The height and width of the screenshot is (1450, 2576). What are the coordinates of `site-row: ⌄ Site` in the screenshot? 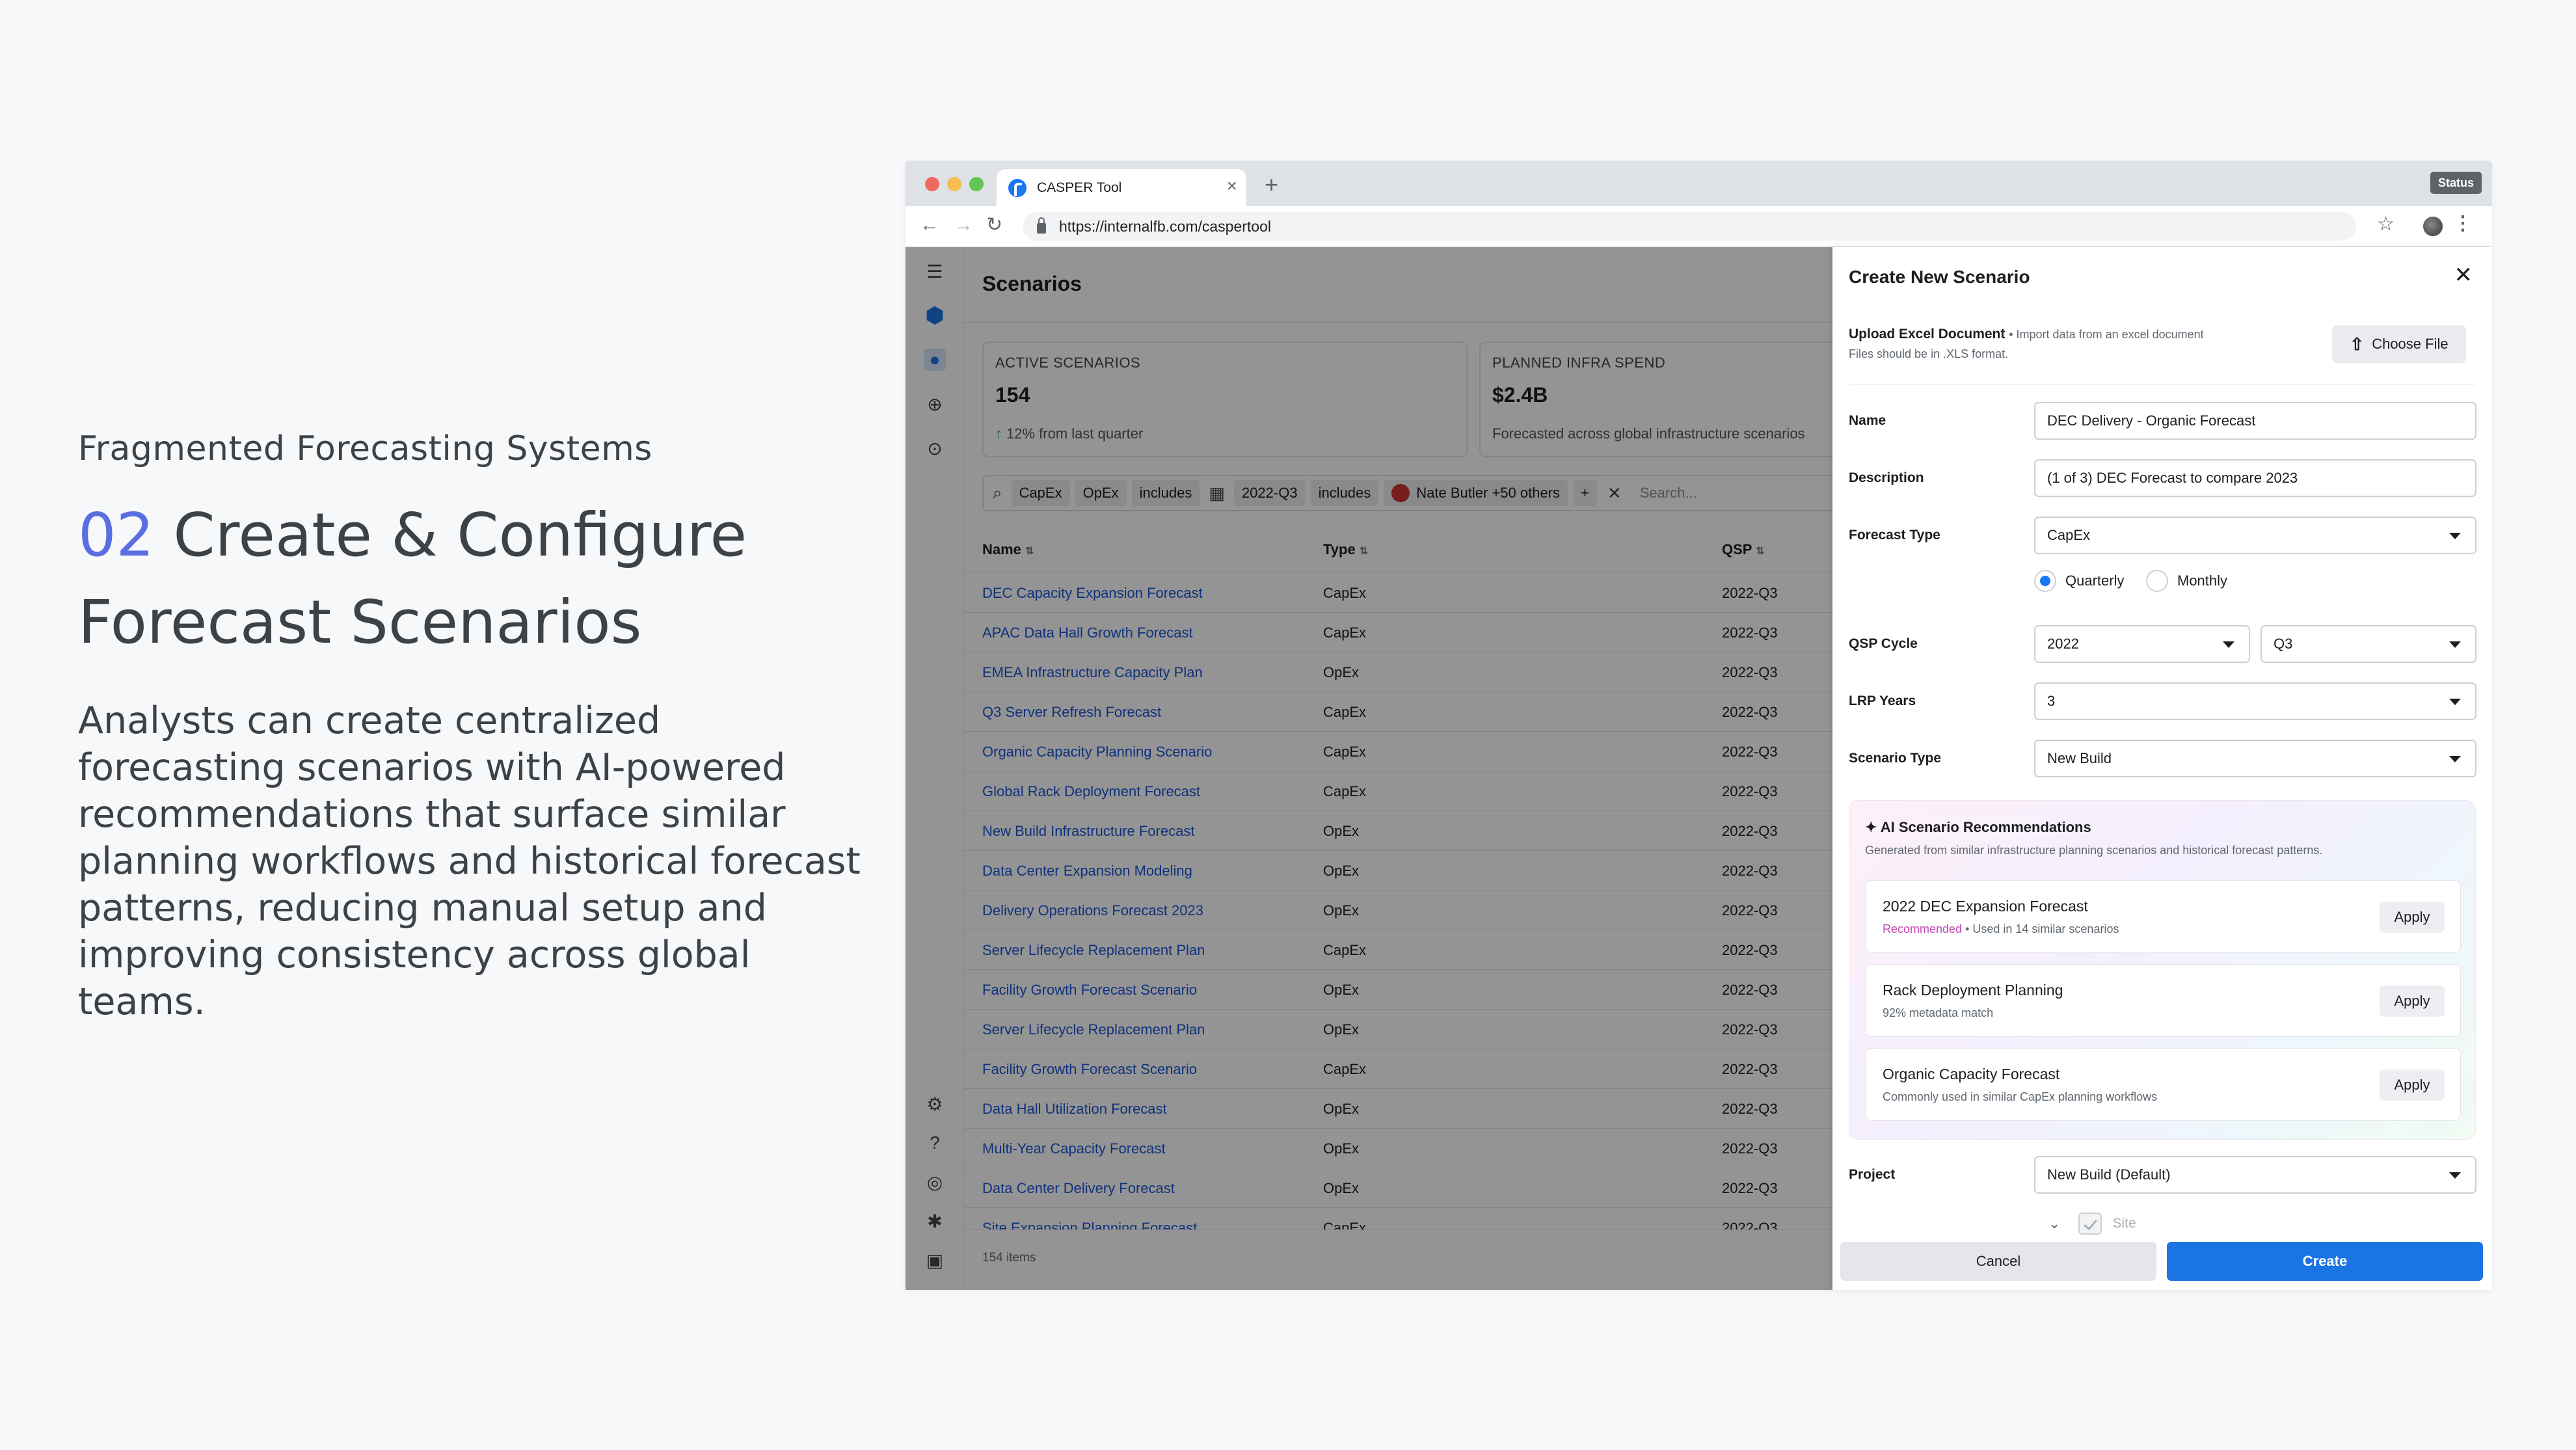 It's located at (2092, 1224).